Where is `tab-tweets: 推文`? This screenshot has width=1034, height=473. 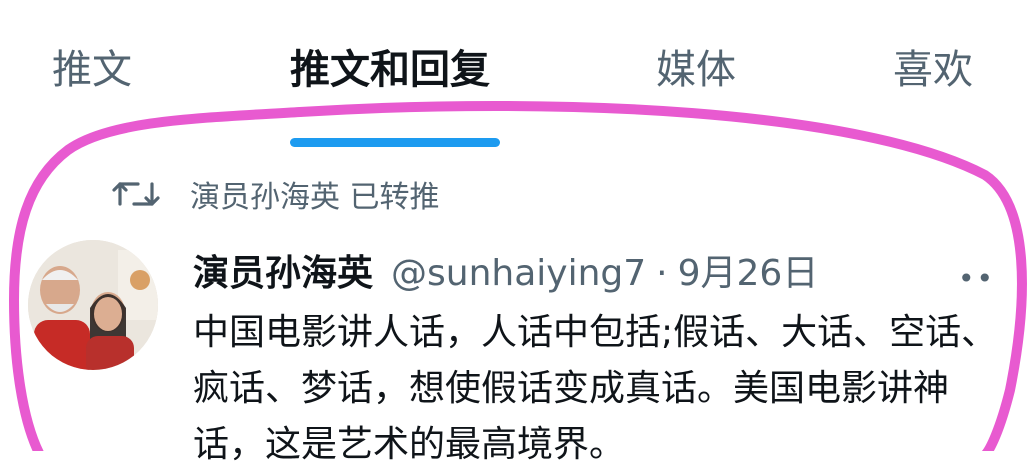
tab-tweets: 推文 is located at coordinates (92, 70).